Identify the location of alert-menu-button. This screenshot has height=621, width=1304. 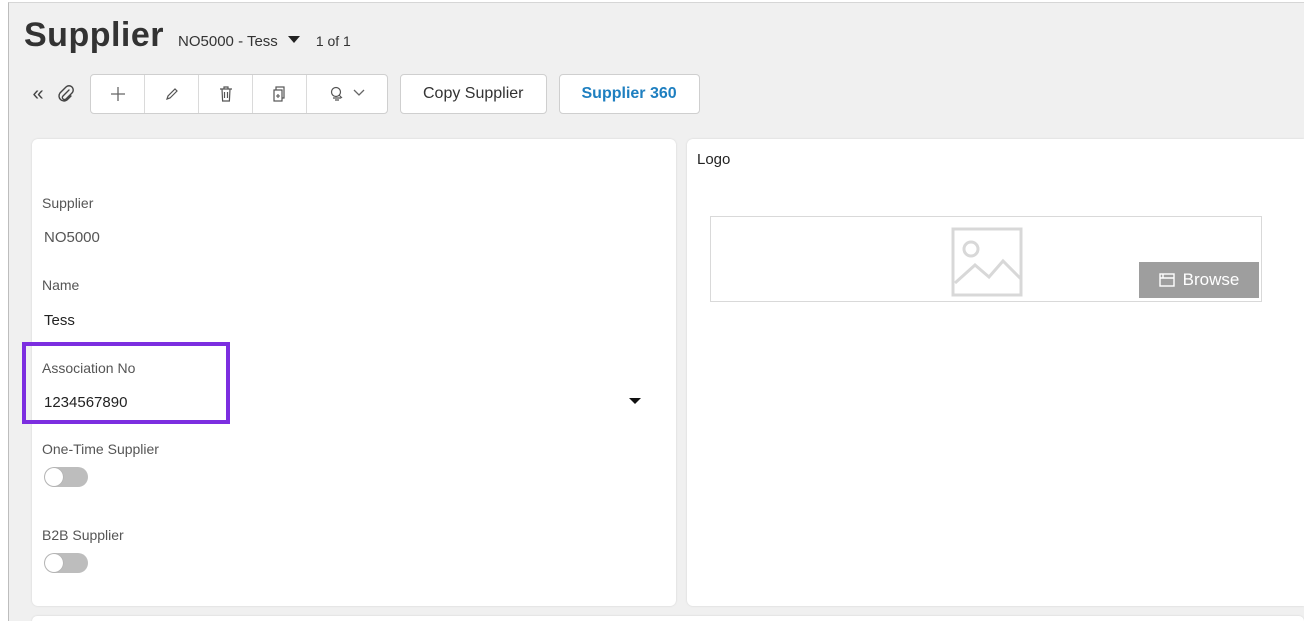
(347, 94).